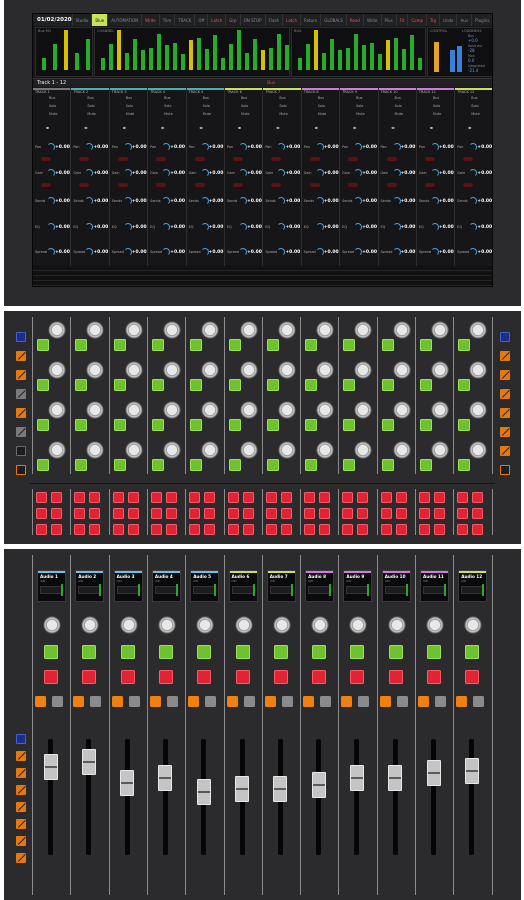  What do you see at coordinates (416, 20) in the screenshot?
I see `display-tab: Comp` at bounding box center [416, 20].